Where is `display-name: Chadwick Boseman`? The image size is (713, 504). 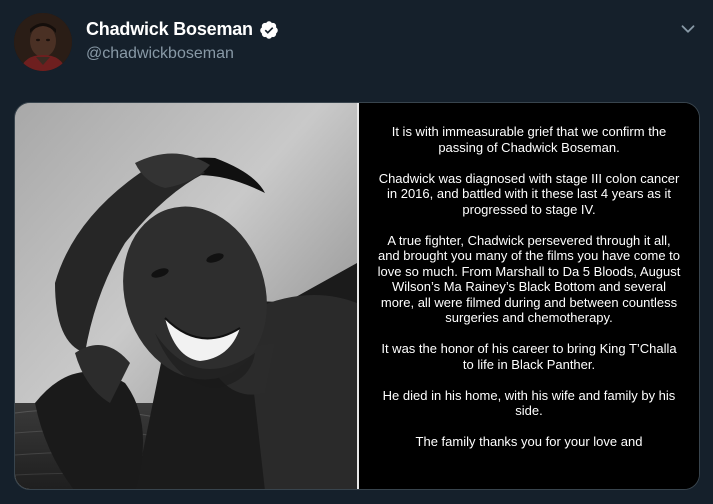 display-name: Chadwick Boseman is located at coordinates (169, 29).